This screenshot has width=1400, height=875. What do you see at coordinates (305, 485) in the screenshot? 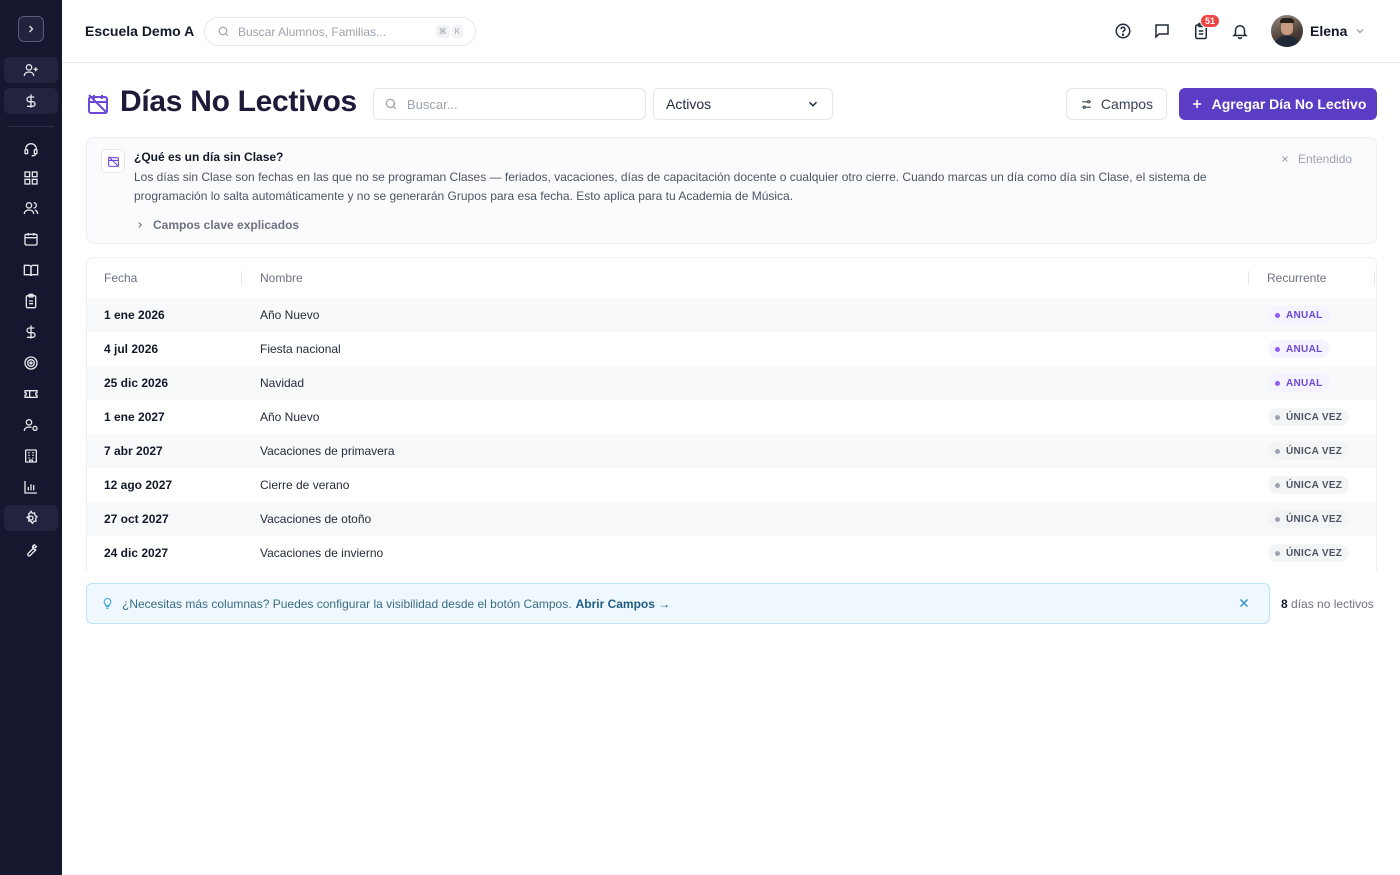
I see `cell-name: Cierre de verano` at bounding box center [305, 485].